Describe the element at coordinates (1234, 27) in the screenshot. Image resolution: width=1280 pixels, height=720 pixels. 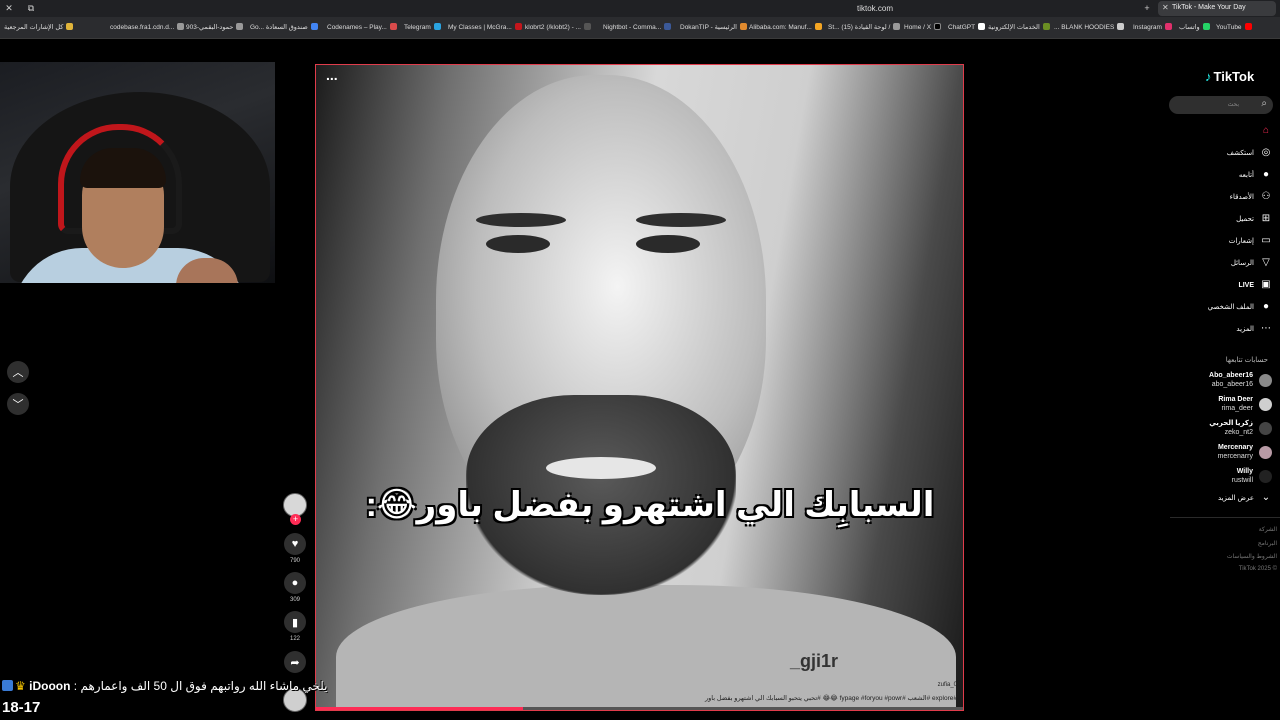
I see `bookmark-item: YouTube` at that location.